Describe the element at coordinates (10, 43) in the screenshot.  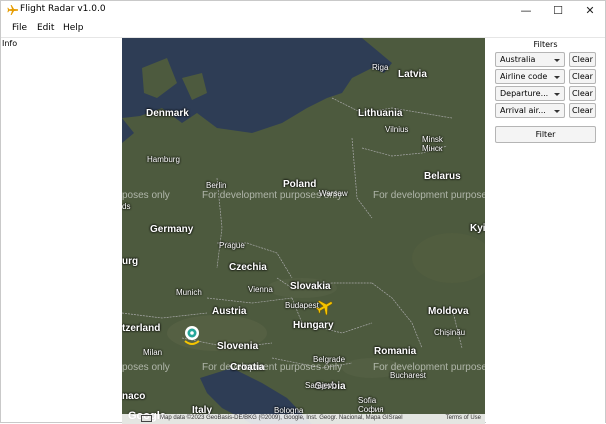
I see `info-label: Info` at that location.